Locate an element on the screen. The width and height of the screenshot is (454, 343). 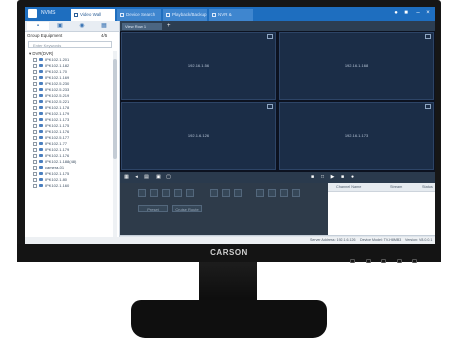
view-tab: View Row 1 is located at coordinates (142, 26).